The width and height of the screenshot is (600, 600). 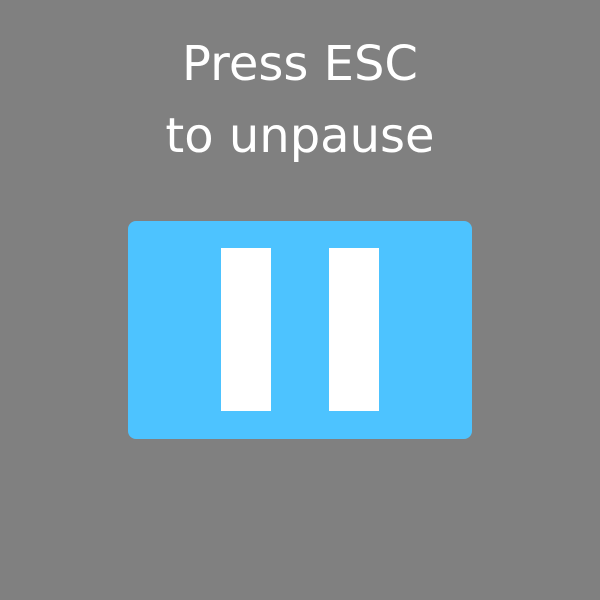 I want to click on pause-icon-right-bar, so click(x=354, y=329).